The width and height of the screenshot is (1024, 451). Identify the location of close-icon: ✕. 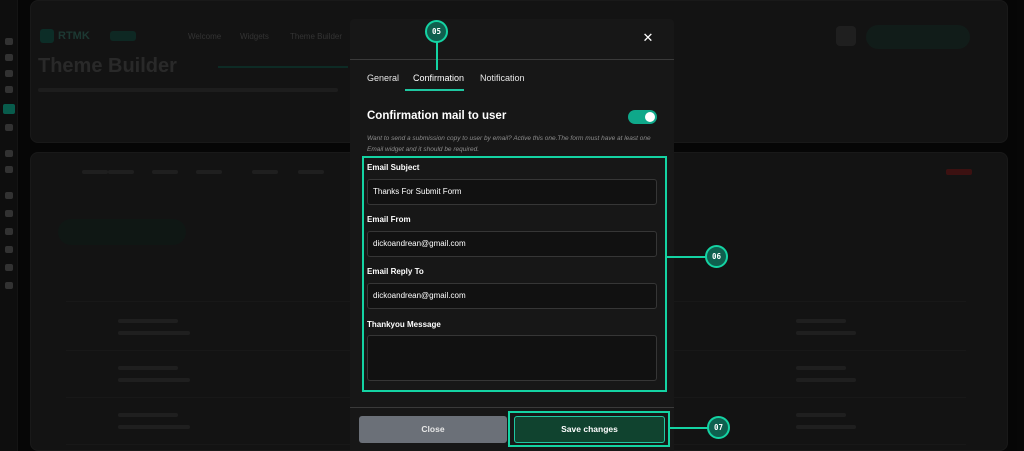
(648, 38).